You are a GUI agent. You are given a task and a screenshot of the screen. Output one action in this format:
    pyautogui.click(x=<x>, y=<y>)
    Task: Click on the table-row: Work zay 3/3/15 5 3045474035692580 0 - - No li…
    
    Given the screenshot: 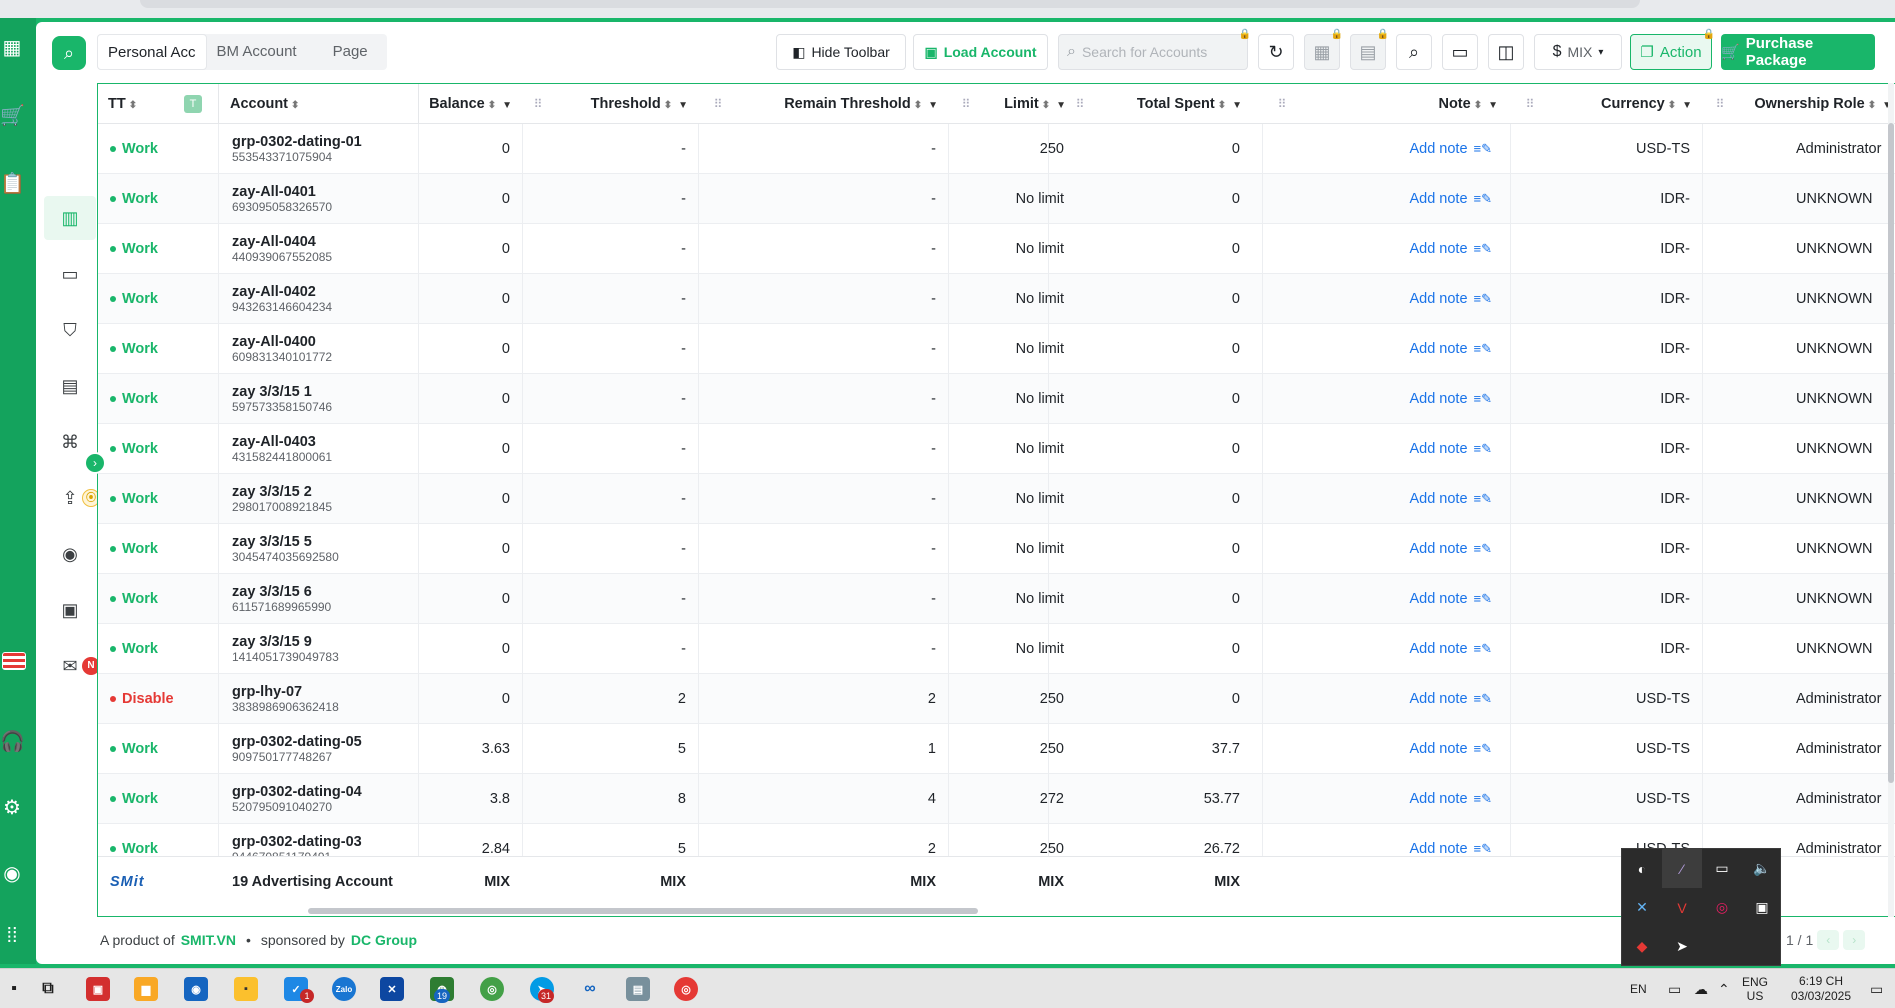 What is the action you would take?
    pyautogui.click(x=996, y=549)
    